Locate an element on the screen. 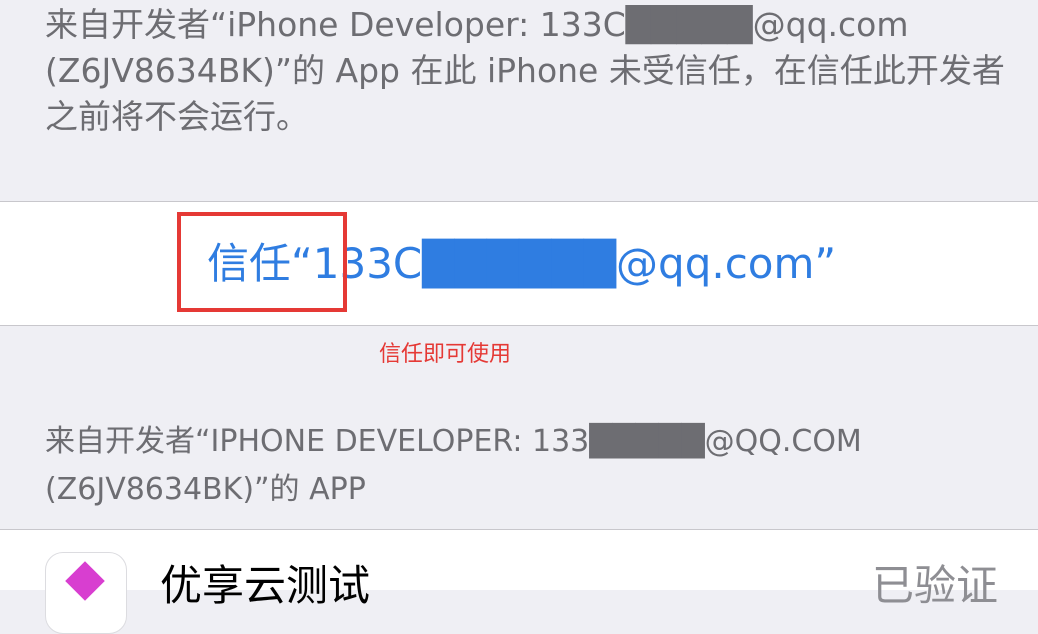 This screenshot has height=634, width=1038. app-icon is located at coordinates (86, 593).